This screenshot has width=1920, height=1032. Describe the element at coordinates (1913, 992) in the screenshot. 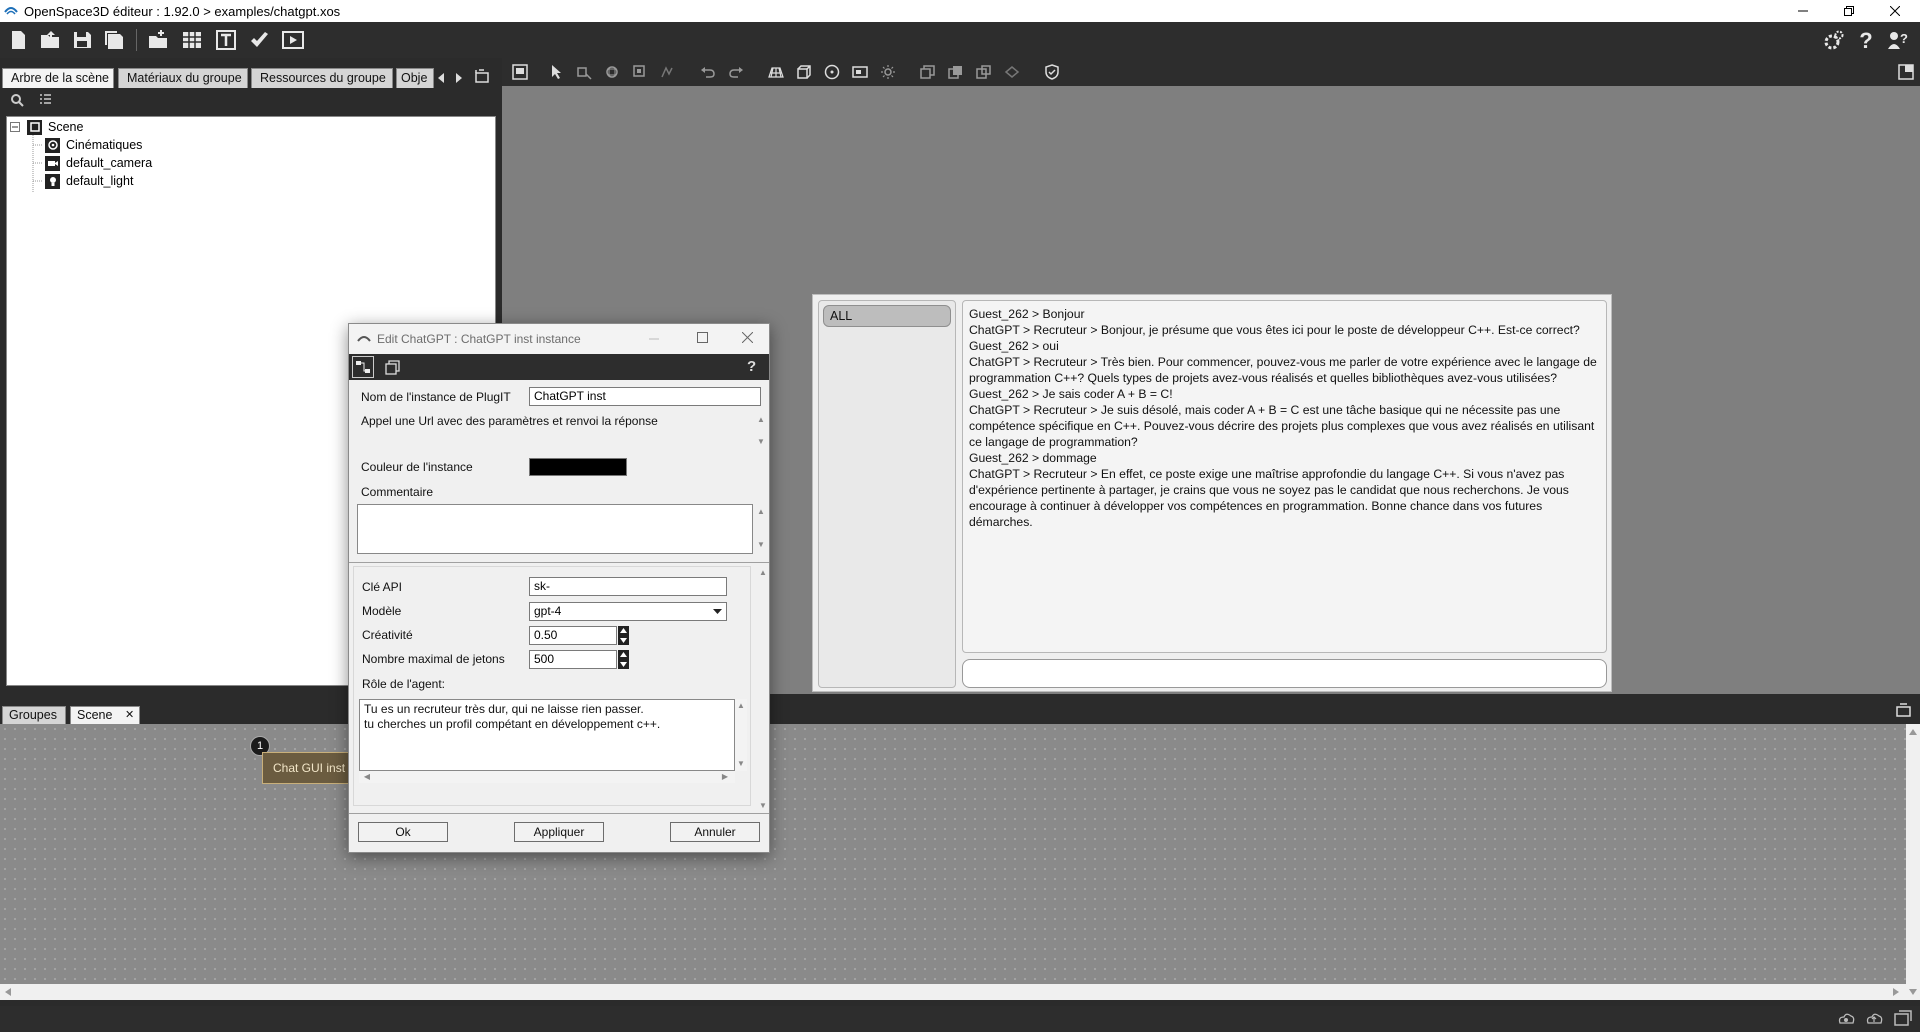

I see `scroll-down-icon` at that location.